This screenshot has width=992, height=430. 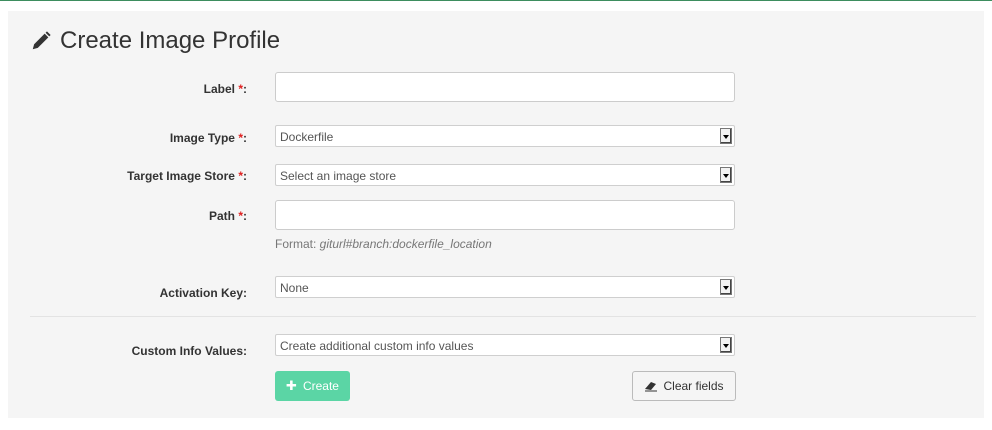 What do you see at coordinates (405, 244) in the screenshot?
I see `path-help-format: giturl#branch:dockerfile_location` at bounding box center [405, 244].